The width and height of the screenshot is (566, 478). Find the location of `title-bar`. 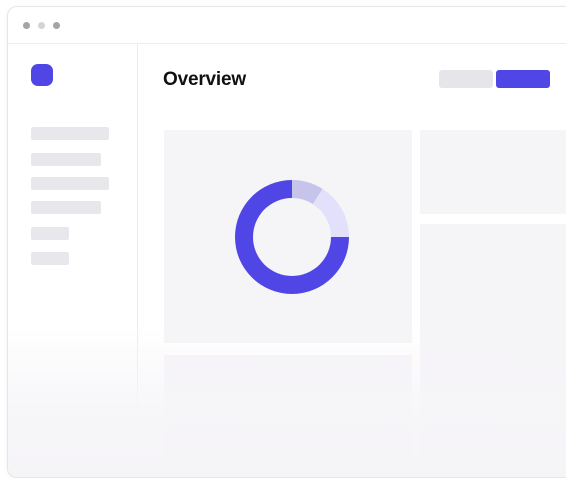

title-bar is located at coordinates (287, 25).